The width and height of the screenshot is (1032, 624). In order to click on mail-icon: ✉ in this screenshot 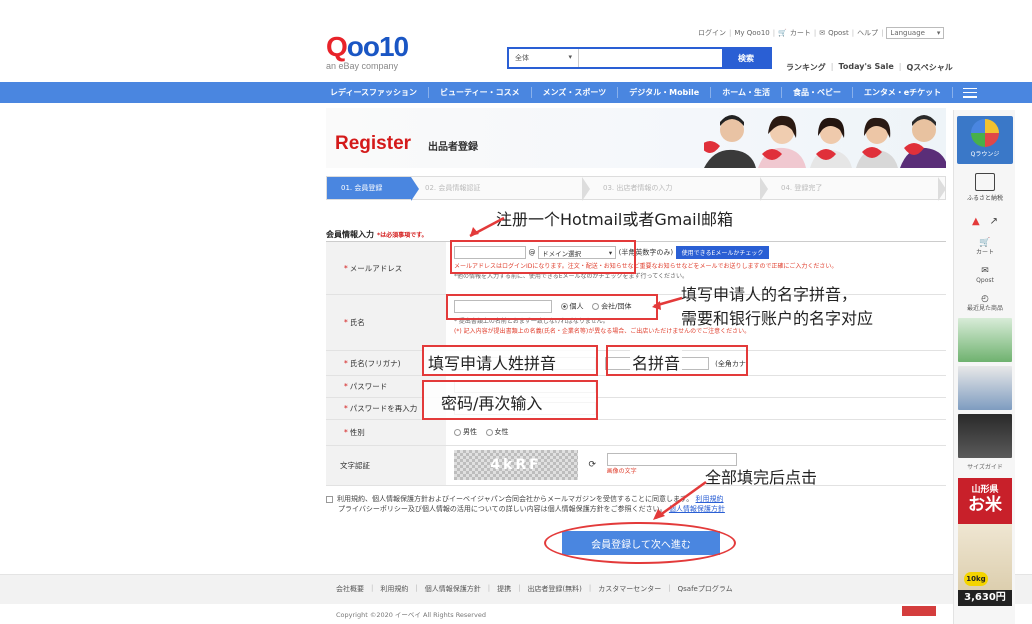, I will do `click(822, 33)`.